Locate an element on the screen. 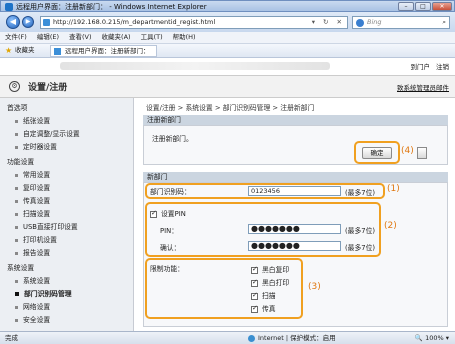 This screenshot has height=344, width=455. refresh-stop-controls: ▾ ↻ ✕ is located at coordinates (328, 22).